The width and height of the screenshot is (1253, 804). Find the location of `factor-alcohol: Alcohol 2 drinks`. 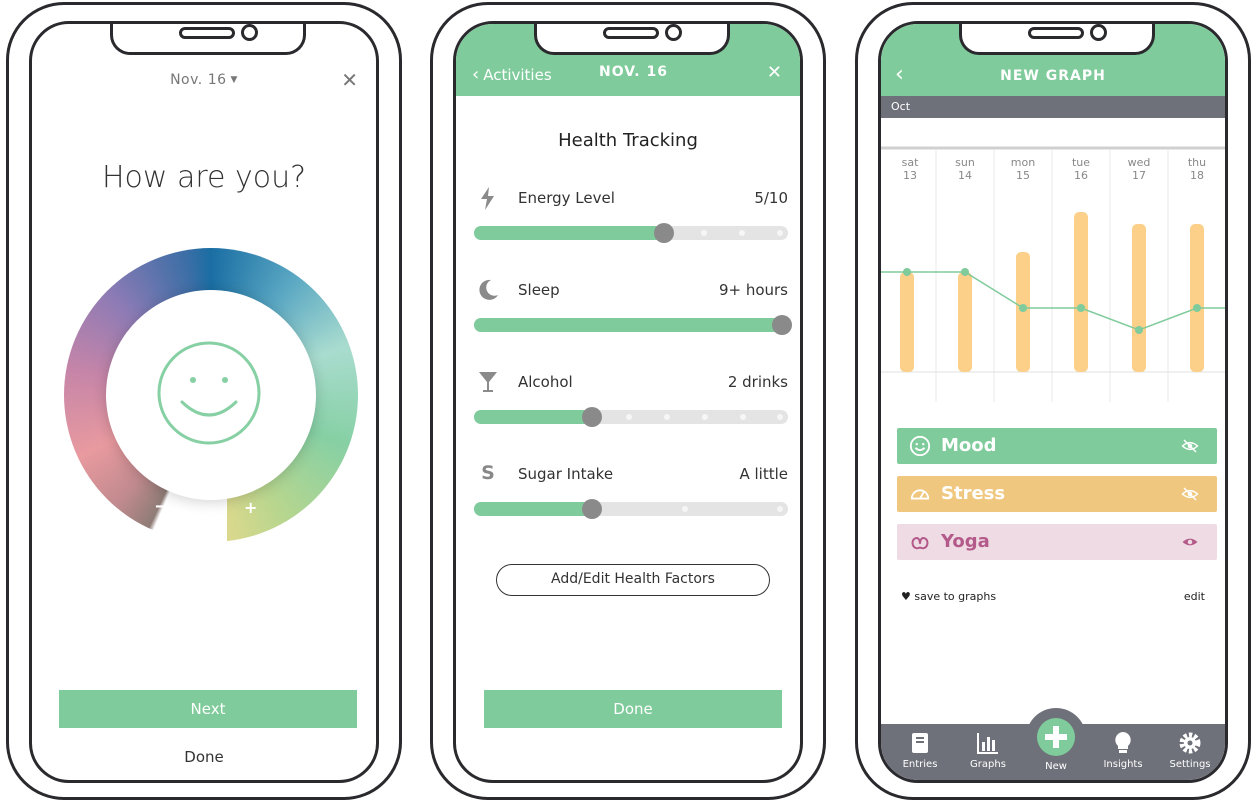

factor-alcohol: Alcohol 2 drinks is located at coordinates (631, 405).